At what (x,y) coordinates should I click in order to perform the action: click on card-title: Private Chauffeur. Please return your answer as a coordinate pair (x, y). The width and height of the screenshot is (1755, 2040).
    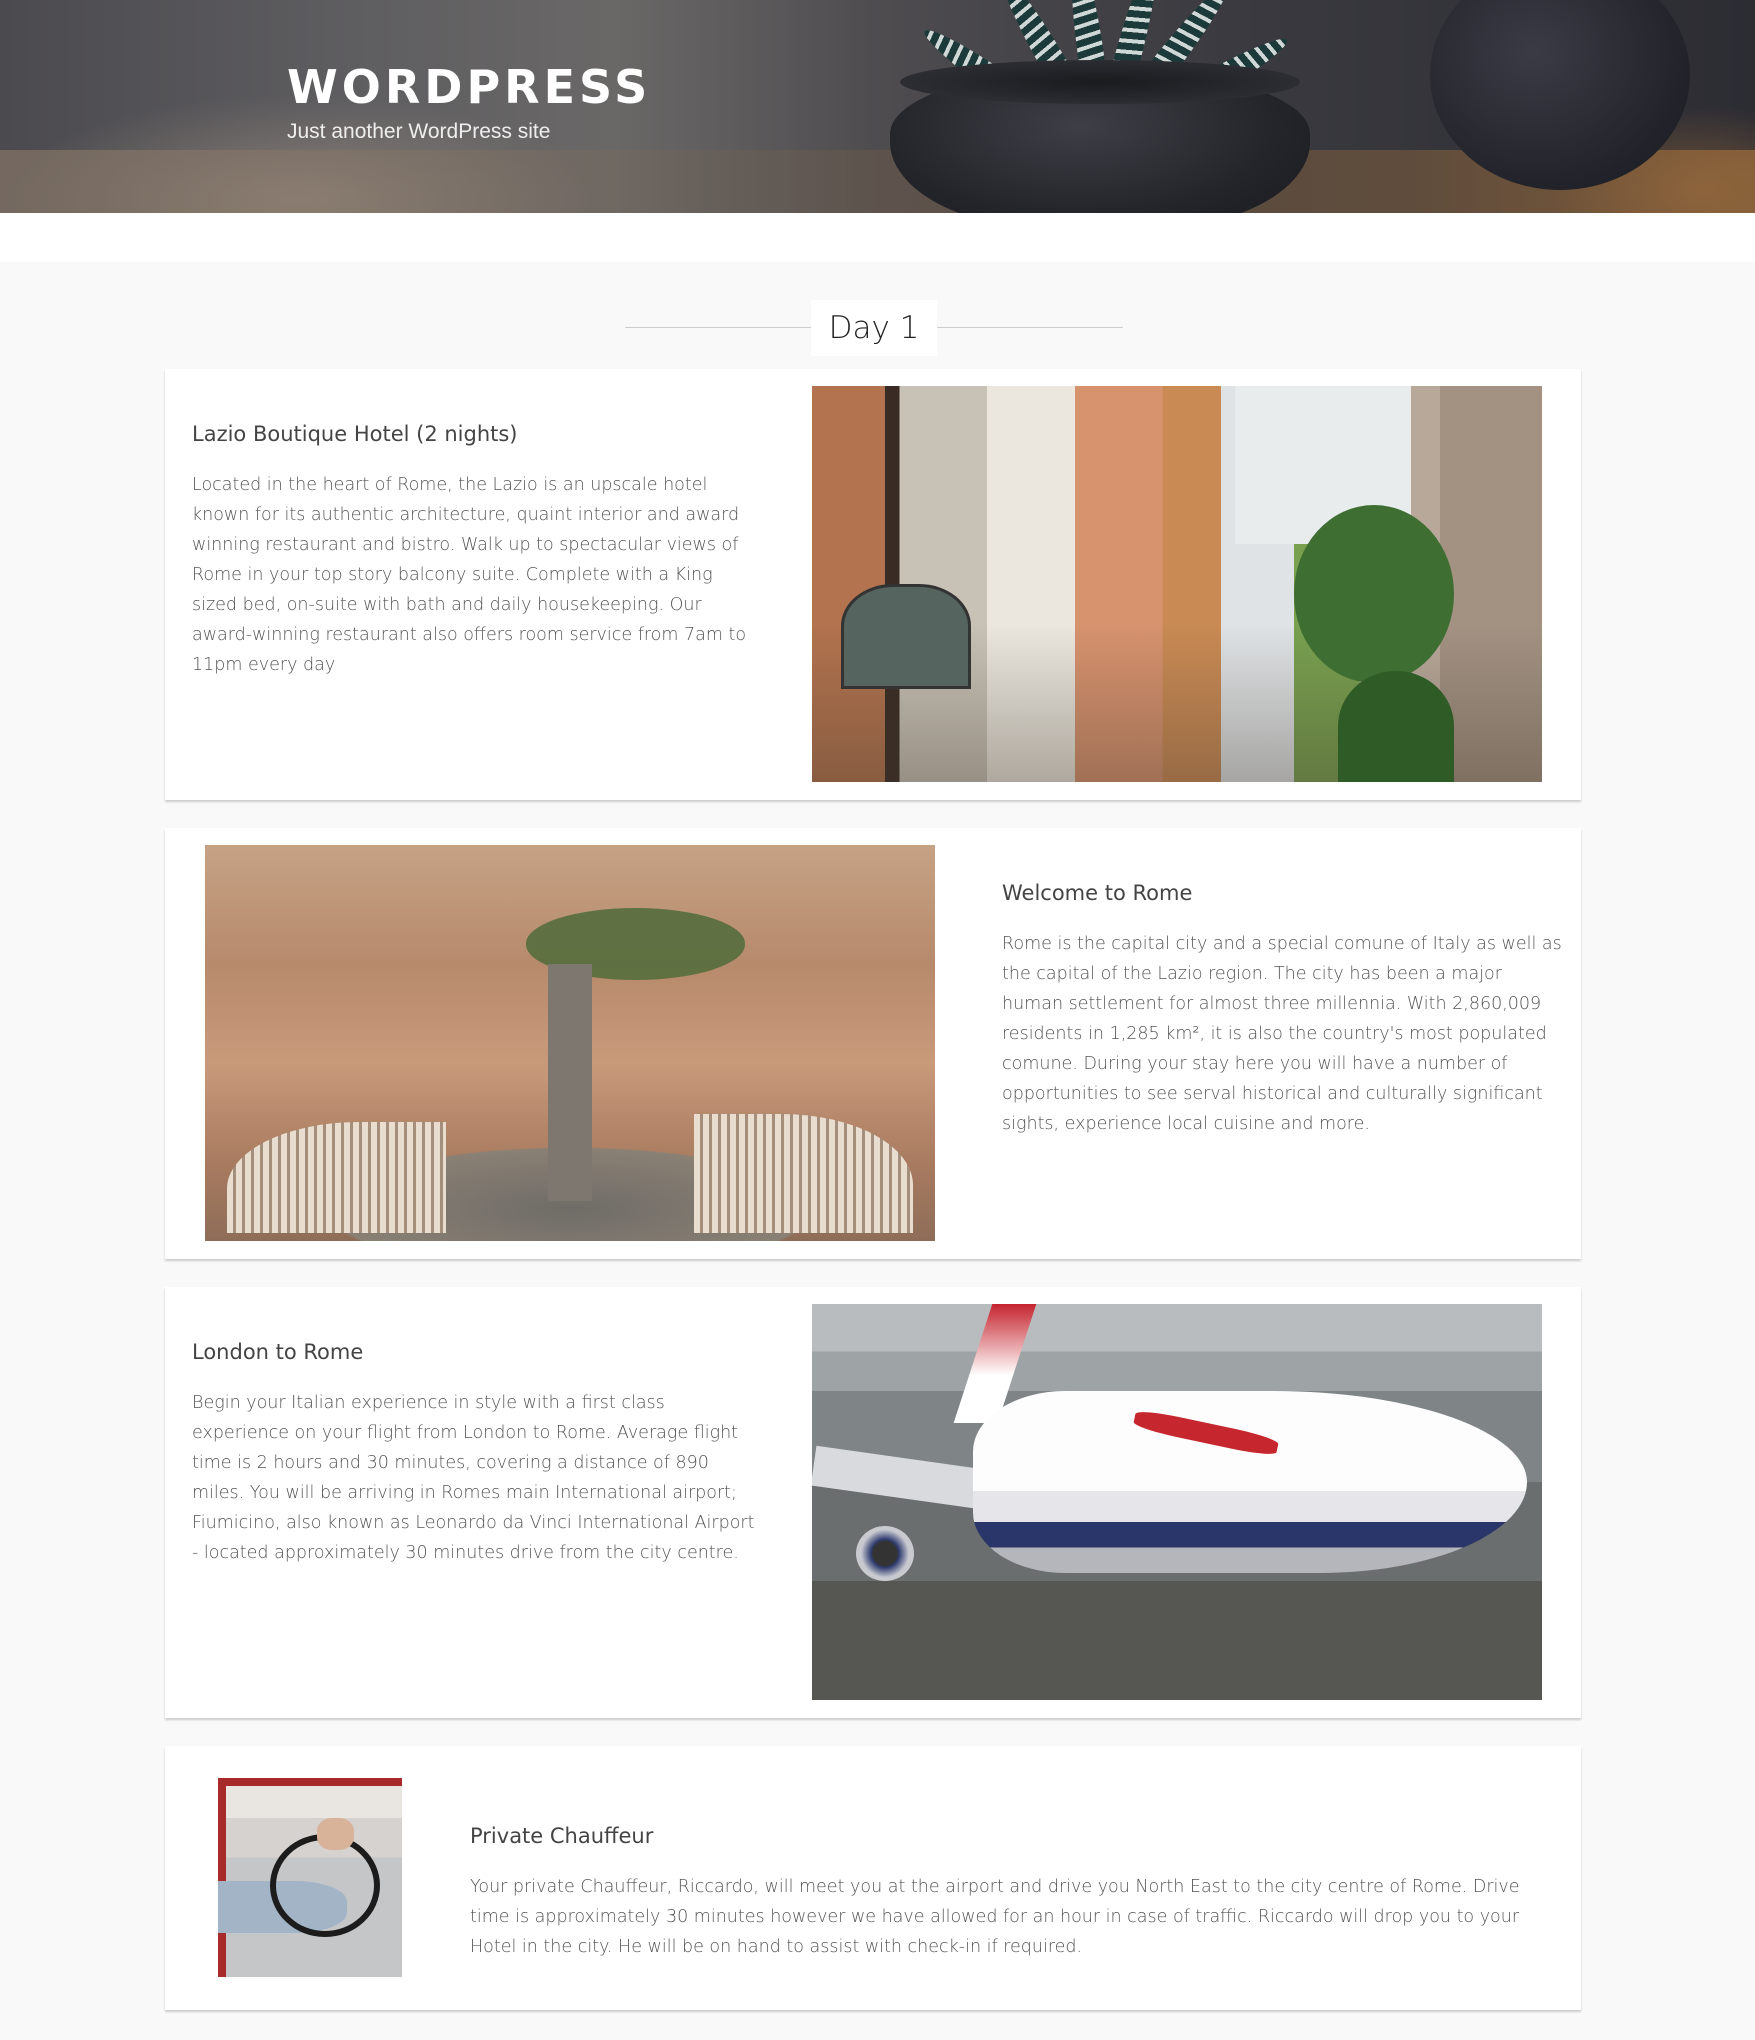
    Looking at the image, I should click on (562, 1836).